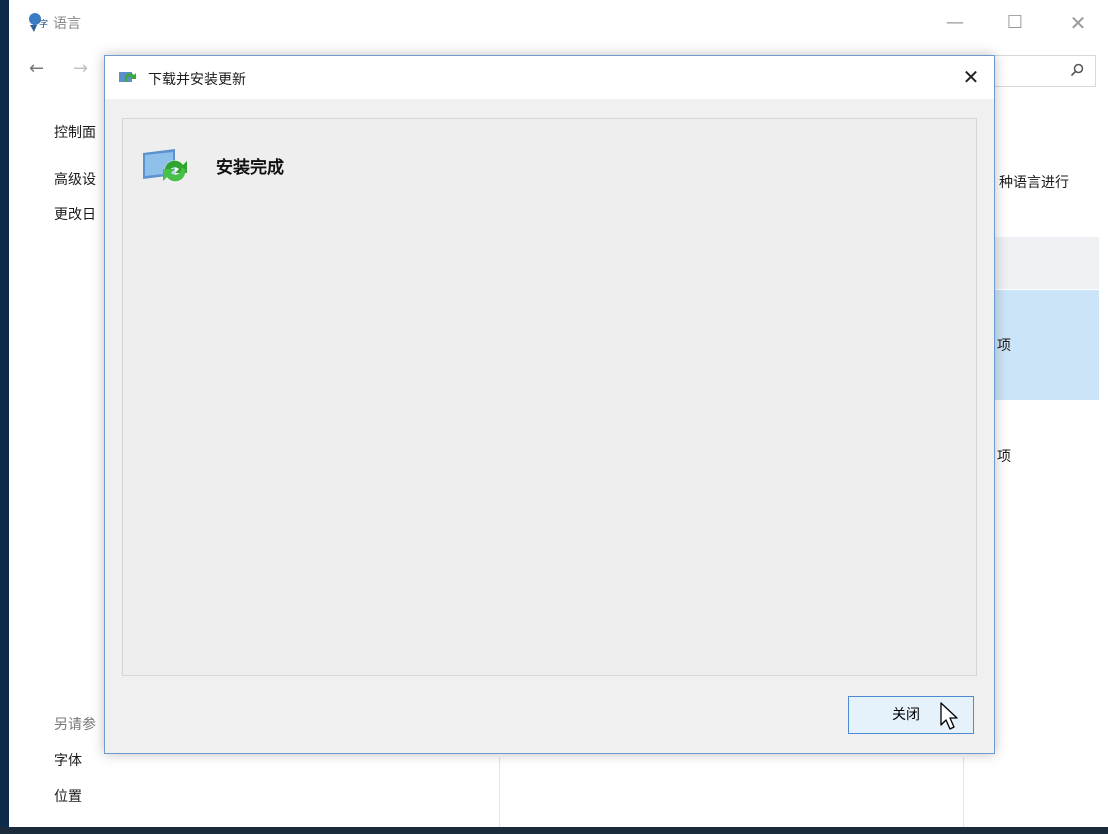 The image size is (1108, 834). What do you see at coordinates (4, 417) in the screenshot?
I see `desktop-edge` at bounding box center [4, 417].